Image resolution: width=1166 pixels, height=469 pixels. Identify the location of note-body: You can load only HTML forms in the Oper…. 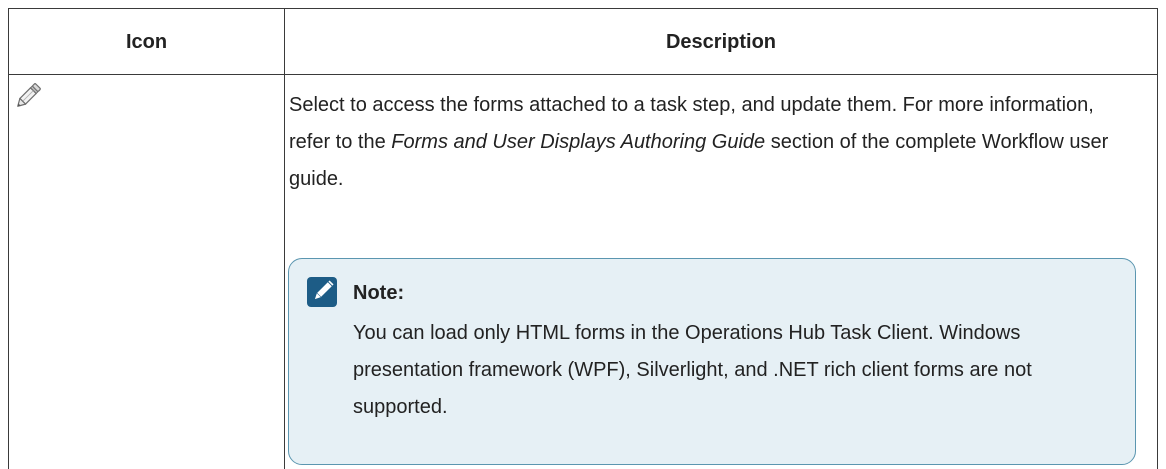
(692, 370).